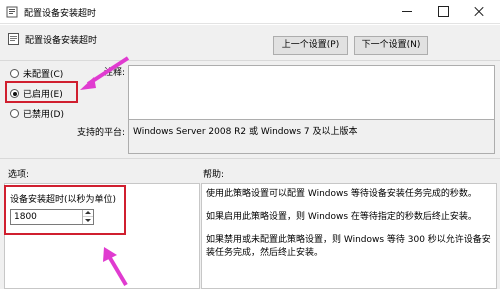  What do you see at coordinates (310, 45) in the screenshot?
I see `previous-setting-button: 上一个设置(P)` at bounding box center [310, 45].